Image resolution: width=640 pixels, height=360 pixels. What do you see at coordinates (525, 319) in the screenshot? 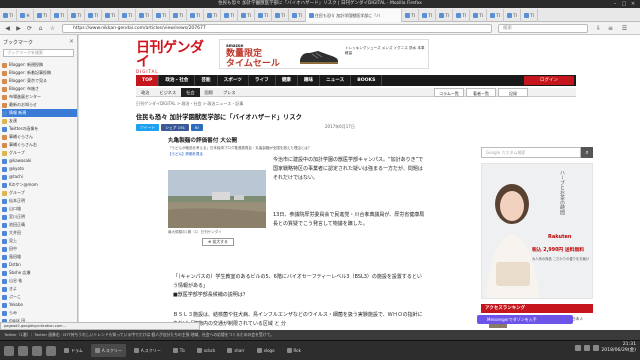
I see `messenger-button: Messengerでダゾンを入手` at bounding box center [525, 319].